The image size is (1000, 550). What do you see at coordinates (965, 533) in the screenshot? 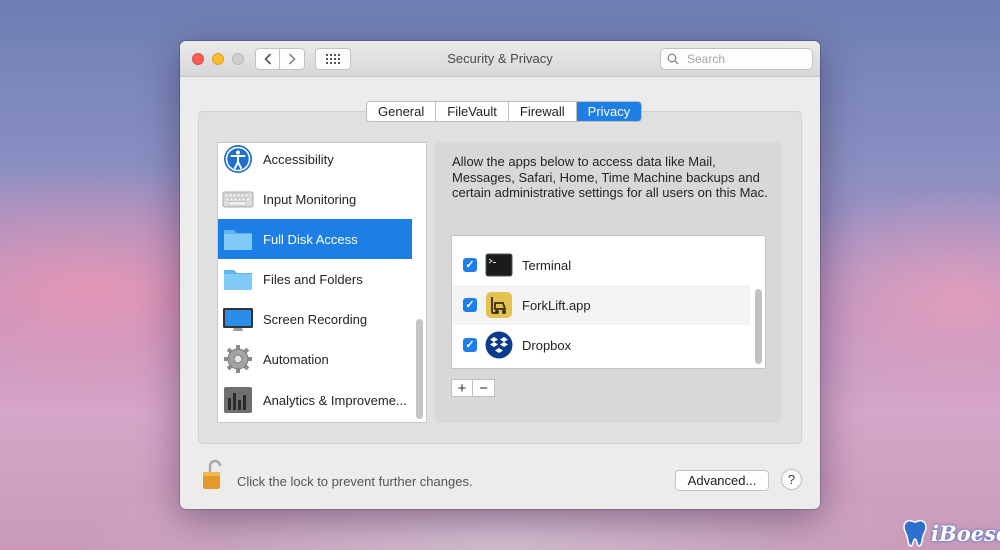
I see `watermark-text: iBoesoft` at bounding box center [965, 533].